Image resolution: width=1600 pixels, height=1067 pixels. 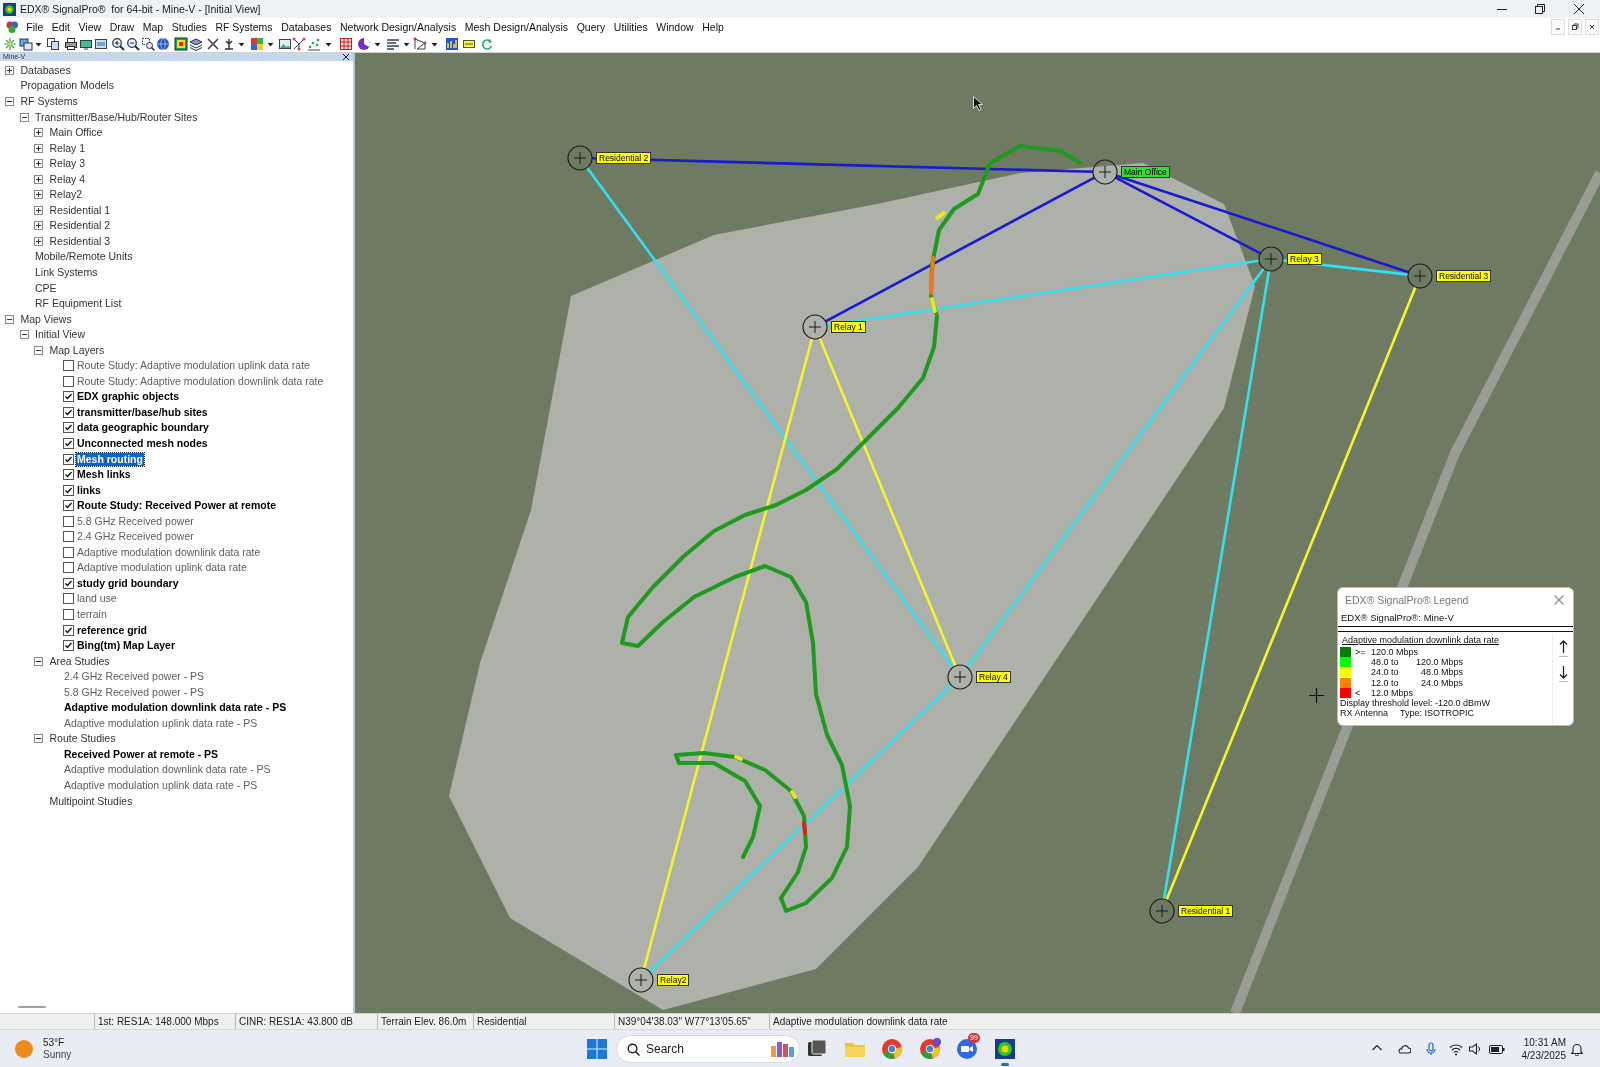 I want to click on tag-icon, so click(x=469, y=44).